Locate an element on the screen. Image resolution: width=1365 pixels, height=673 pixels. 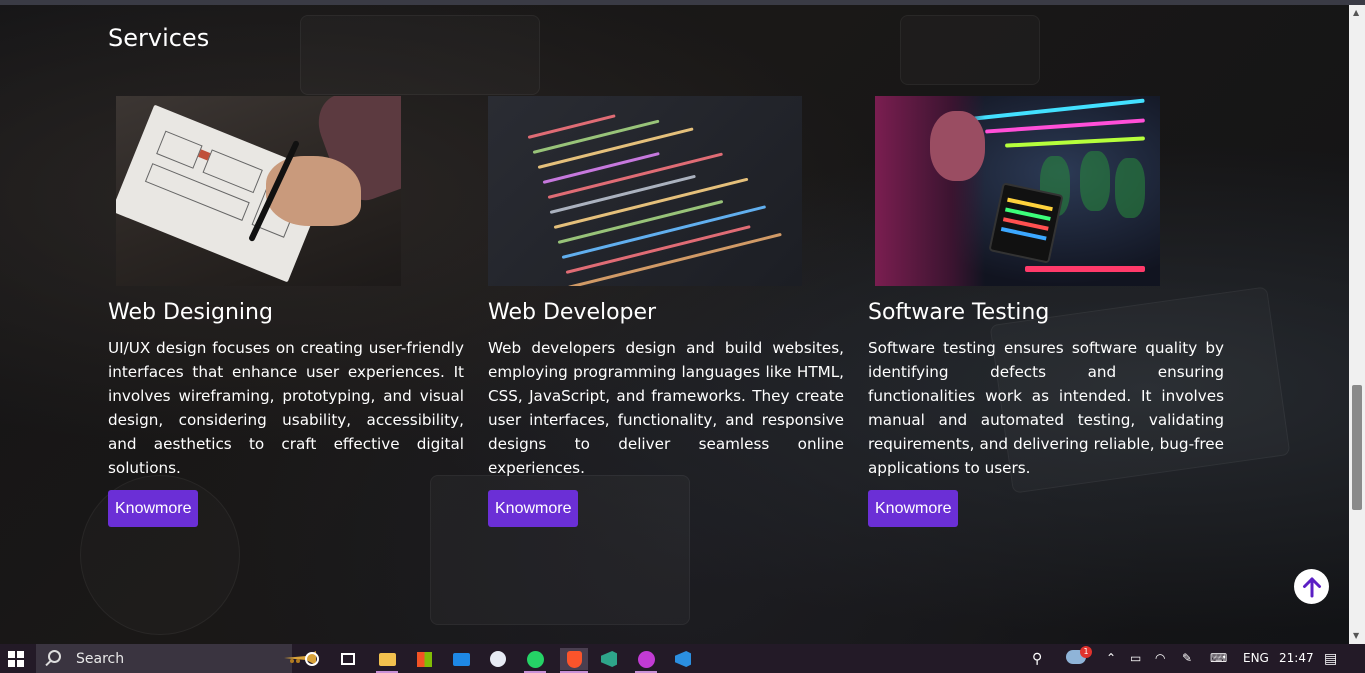
brave-icon is located at coordinates (574, 660).